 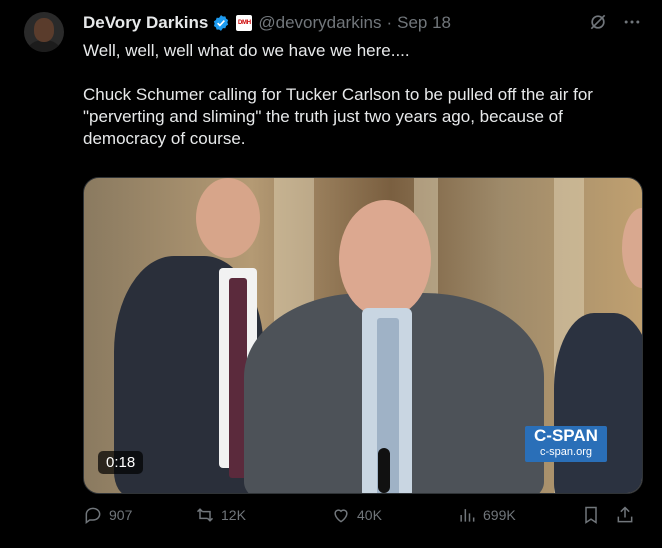 What do you see at coordinates (221, 23) in the screenshot?
I see `verified-icon` at bounding box center [221, 23].